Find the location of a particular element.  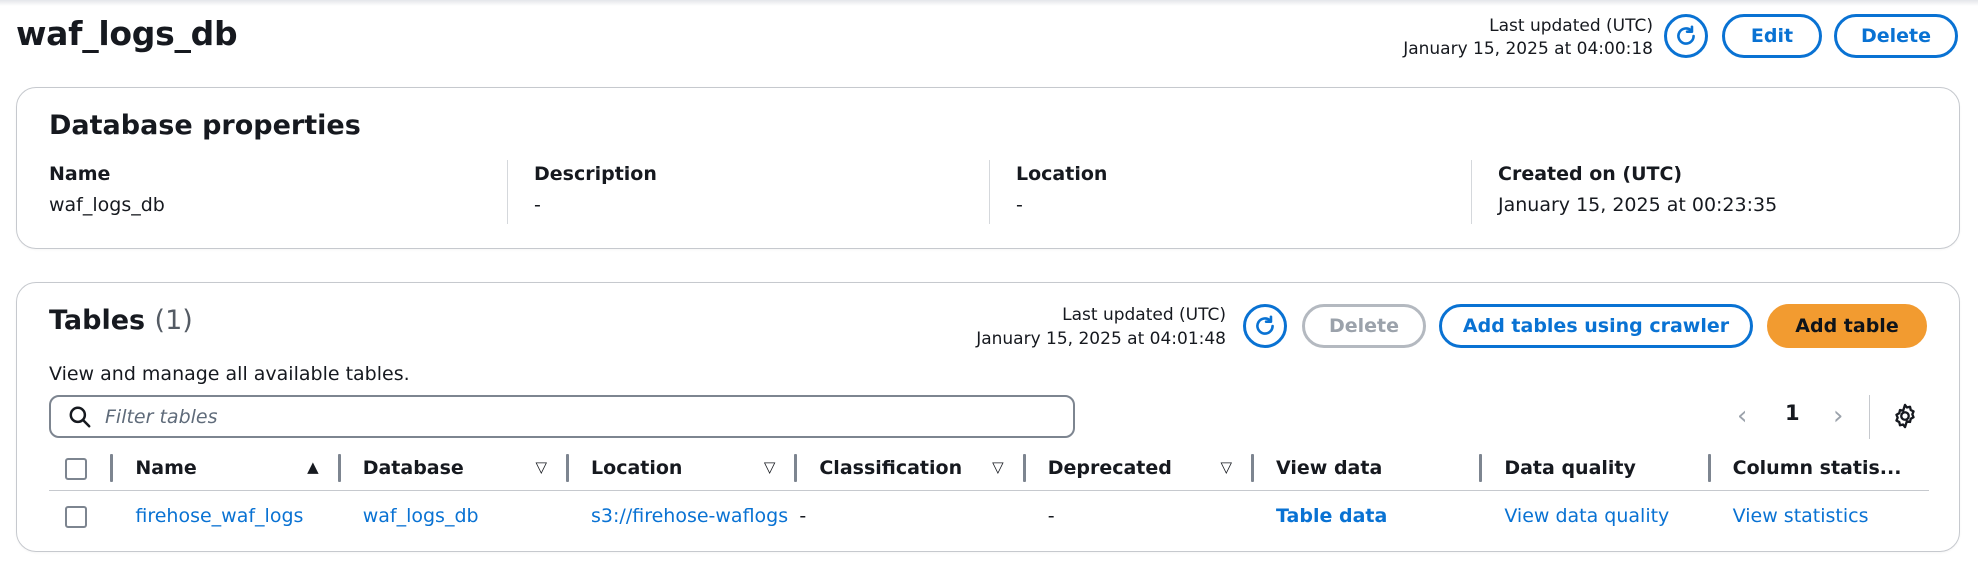

cell-deprecated: - is located at coordinates (1051, 516).